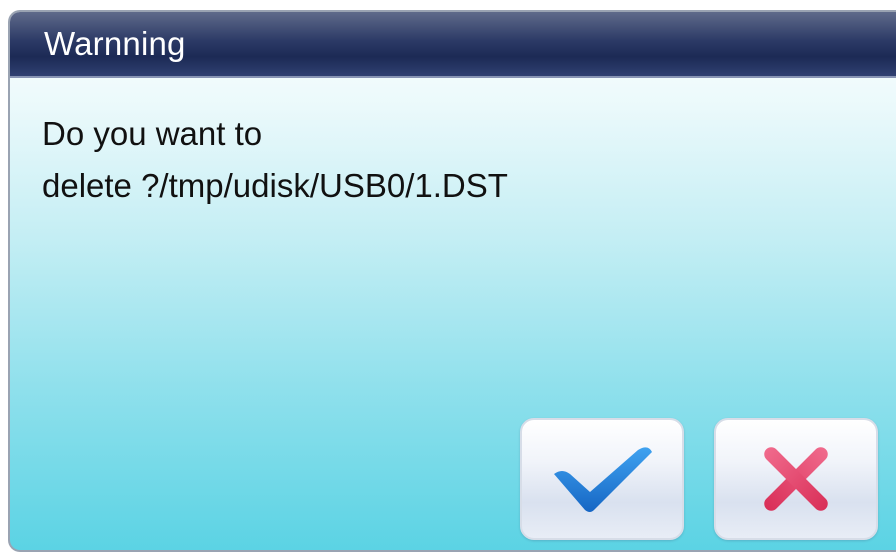 Image resolution: width=896 pixels, height=554 pixels. Describe the element at coordinates (275, 185) in the screenshot. I see `message-line-2: delete ?/tmp/udisk/USB0/1.DST` at that location.